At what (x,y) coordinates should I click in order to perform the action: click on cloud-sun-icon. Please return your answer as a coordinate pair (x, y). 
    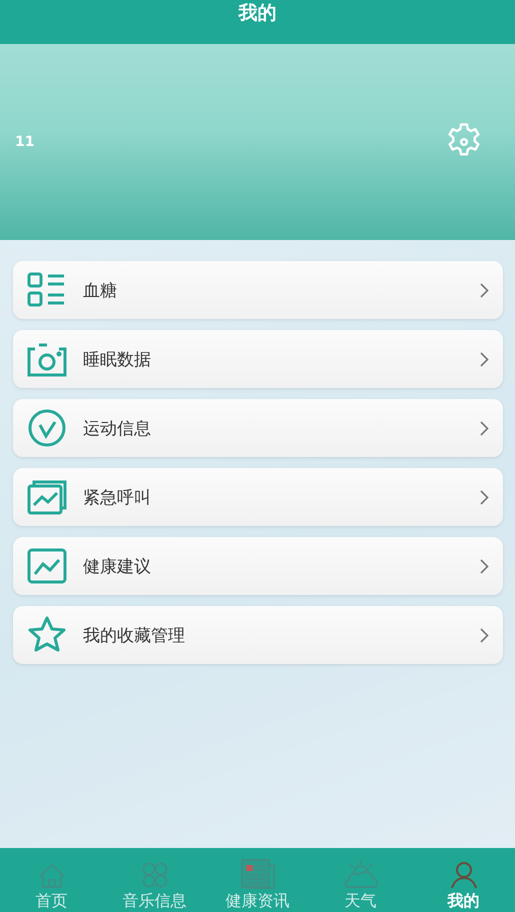
    Looking at the image, I should click on (360, 874).